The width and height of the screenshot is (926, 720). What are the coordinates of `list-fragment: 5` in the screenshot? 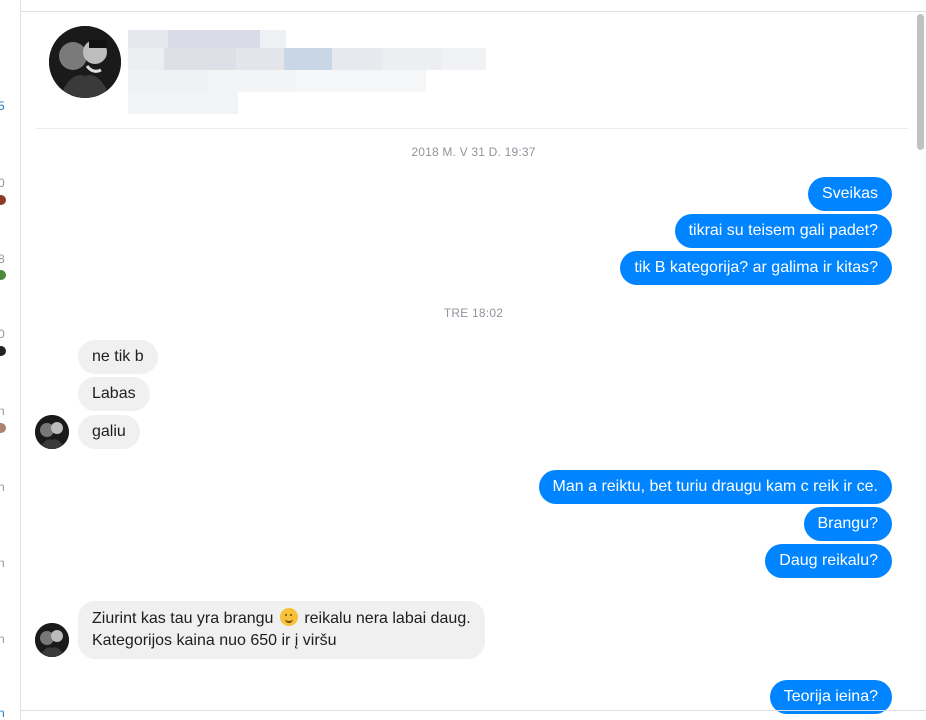 It's located at (2, 106).